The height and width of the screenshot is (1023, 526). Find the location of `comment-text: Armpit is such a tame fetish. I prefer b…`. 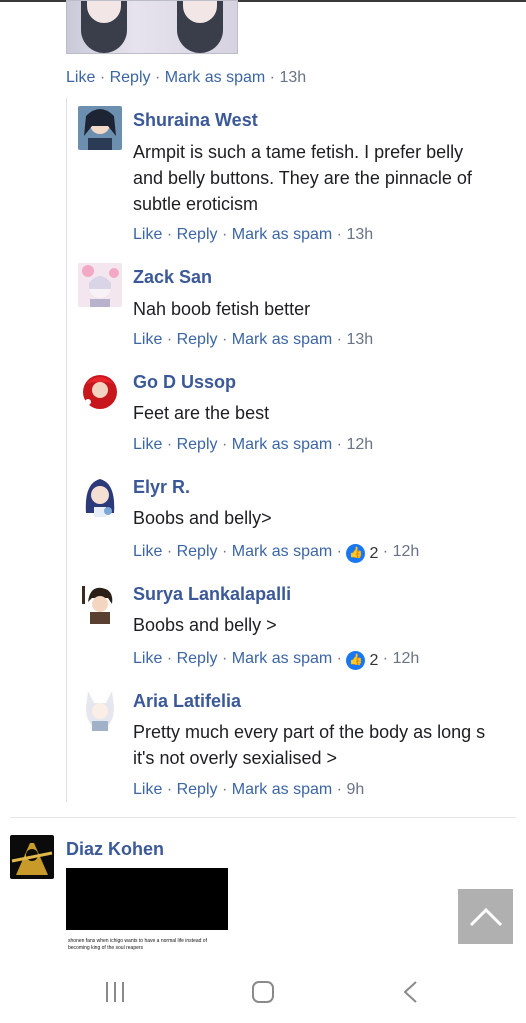

comment-text: Armpit is such a tame fetish. I prefer b… is located at coordinates (302, 178).